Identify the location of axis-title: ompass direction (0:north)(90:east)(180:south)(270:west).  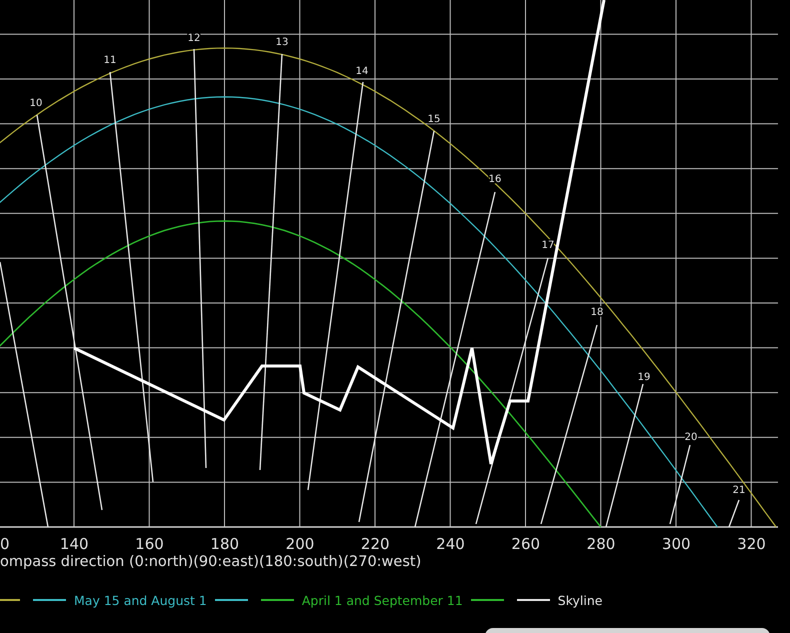
(211, 562).